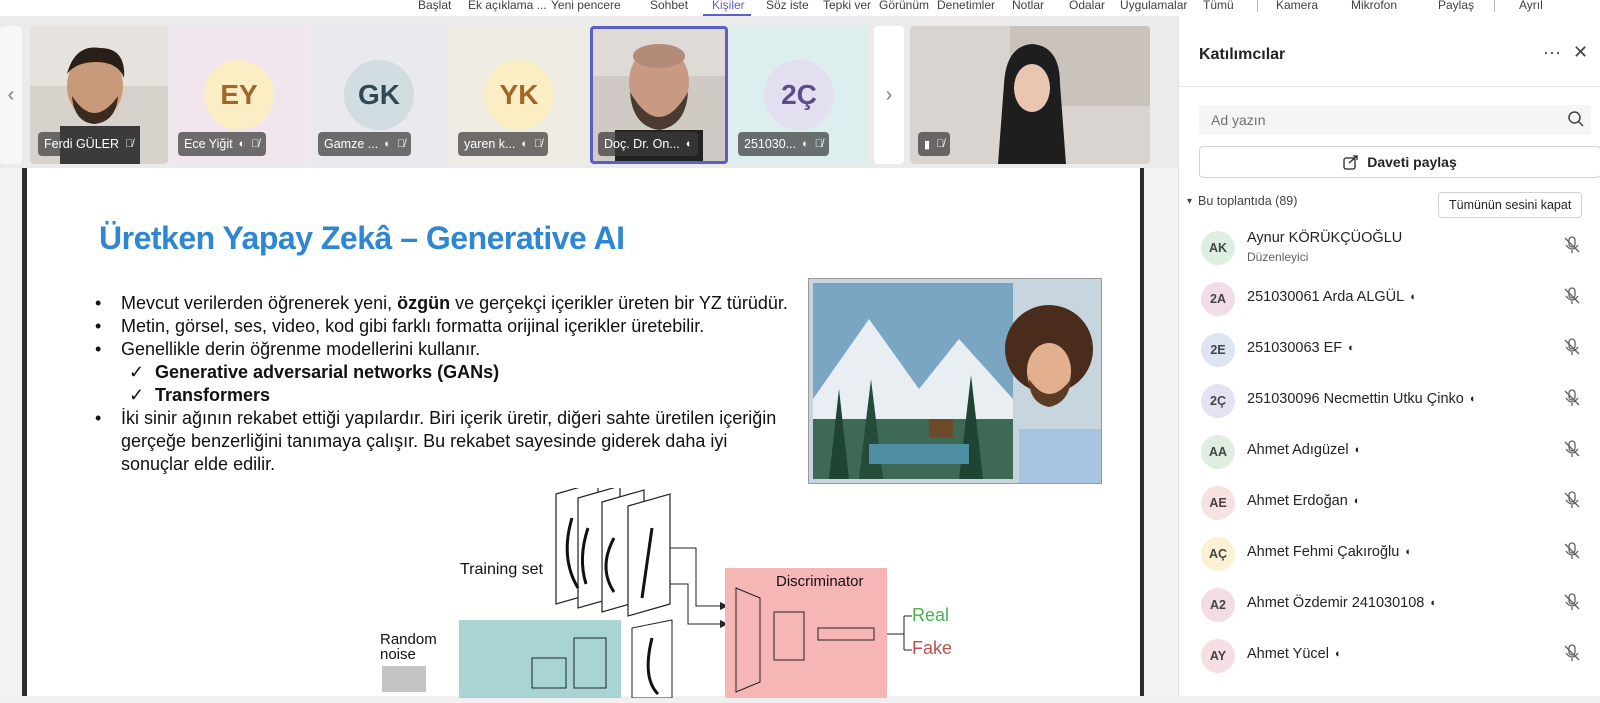 Image resolution: width=1600 pixels, height=703 pixels. I want to click on tile-name: Ece Yiğit, so click(208, 144).